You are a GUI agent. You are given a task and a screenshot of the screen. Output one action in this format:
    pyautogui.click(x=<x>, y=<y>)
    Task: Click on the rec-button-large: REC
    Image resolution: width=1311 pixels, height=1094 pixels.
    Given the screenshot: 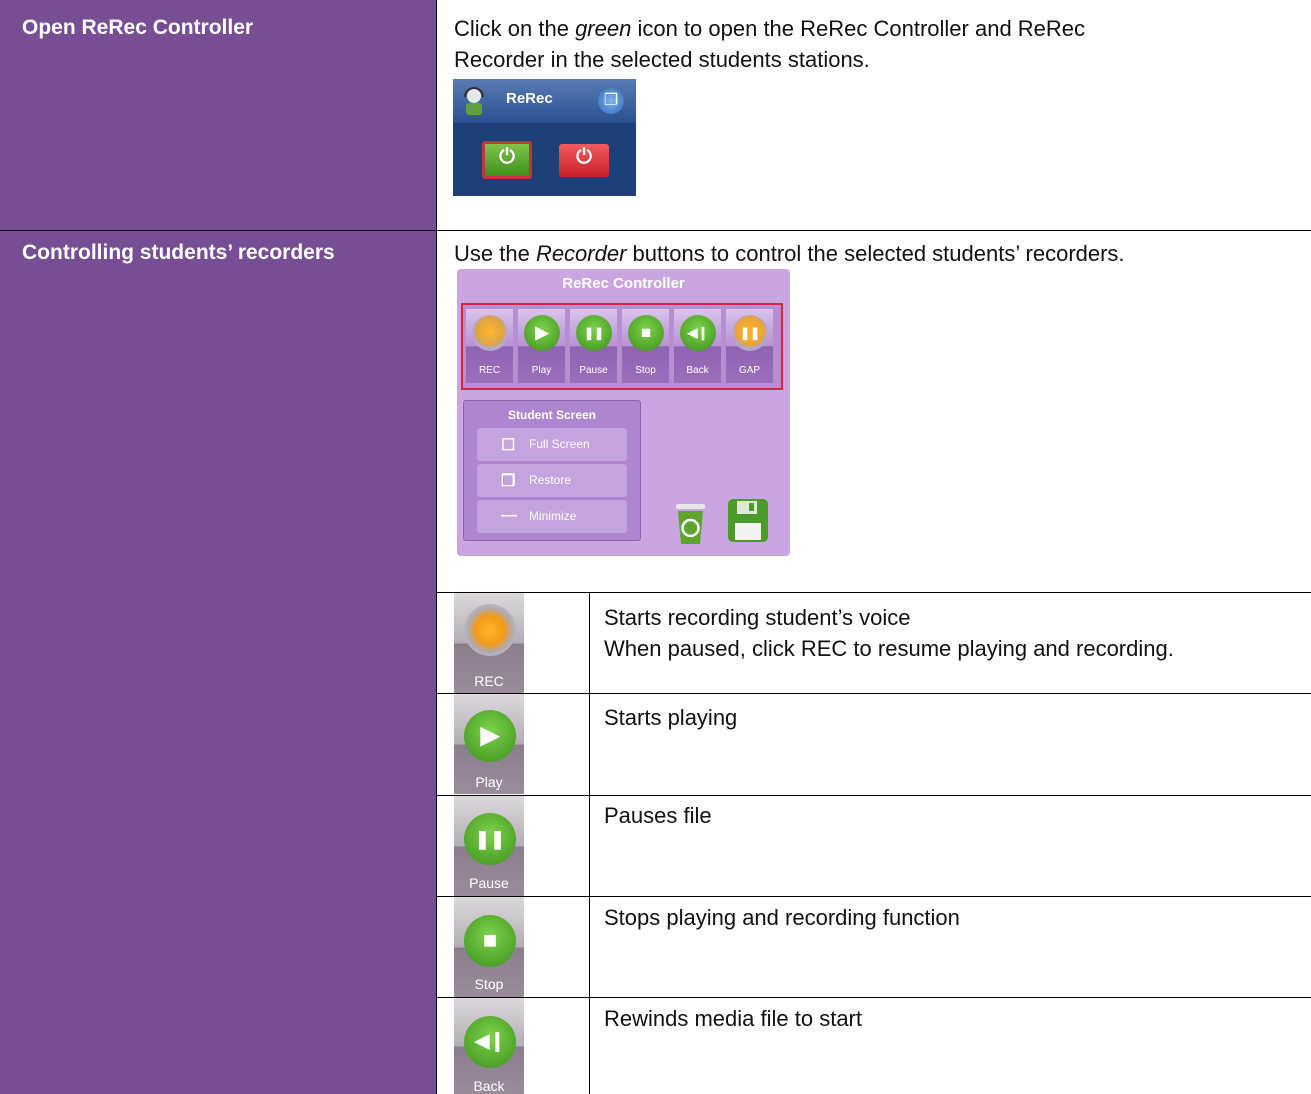 What is the action you would take?
    pyautogui.click(x=489, y=643)
    